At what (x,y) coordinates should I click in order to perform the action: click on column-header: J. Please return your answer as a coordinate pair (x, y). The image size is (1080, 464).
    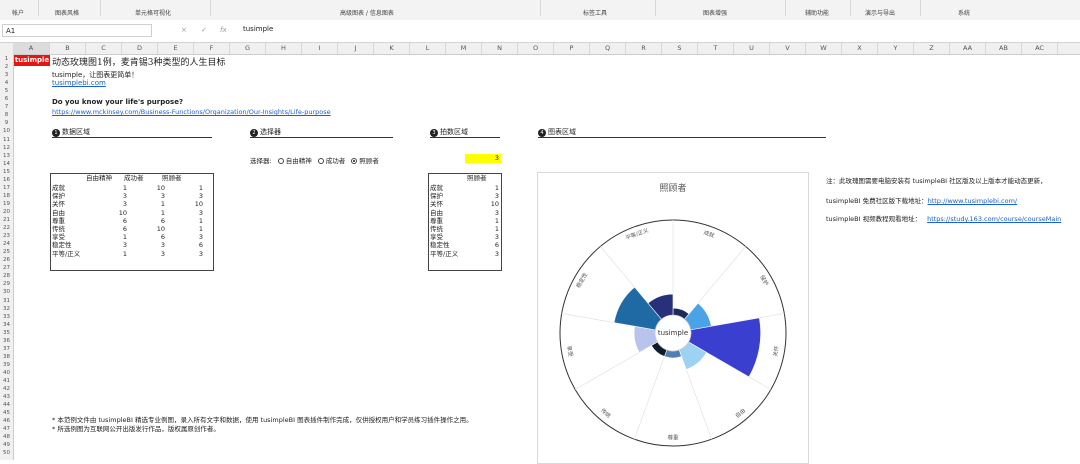
    Looking at the image, I should click on (356, 48).